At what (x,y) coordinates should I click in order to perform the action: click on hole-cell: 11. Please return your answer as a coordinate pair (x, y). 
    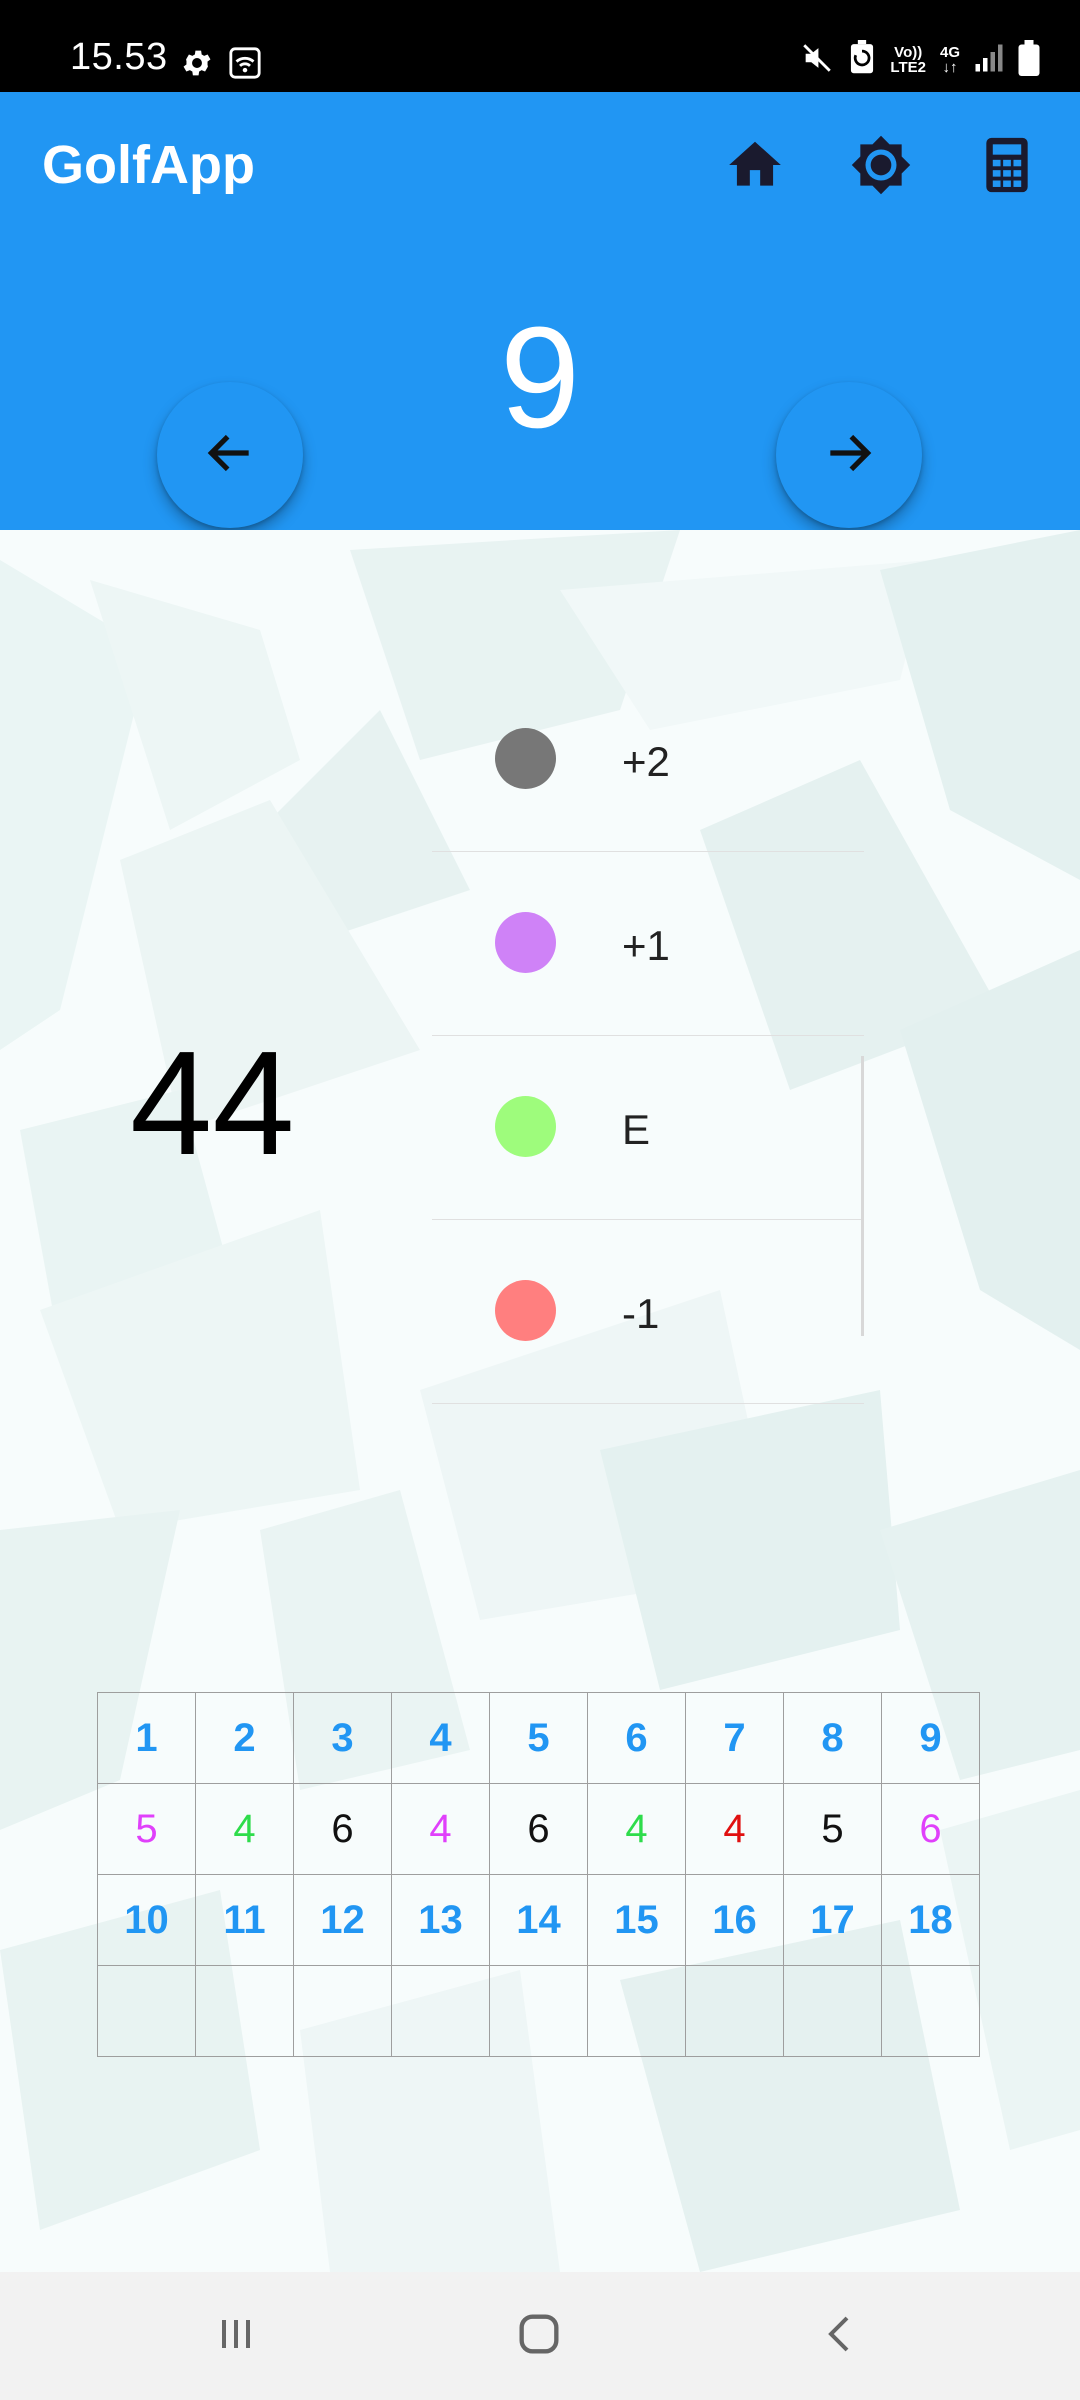
    Looking at the image, I should click on (244, 1920).